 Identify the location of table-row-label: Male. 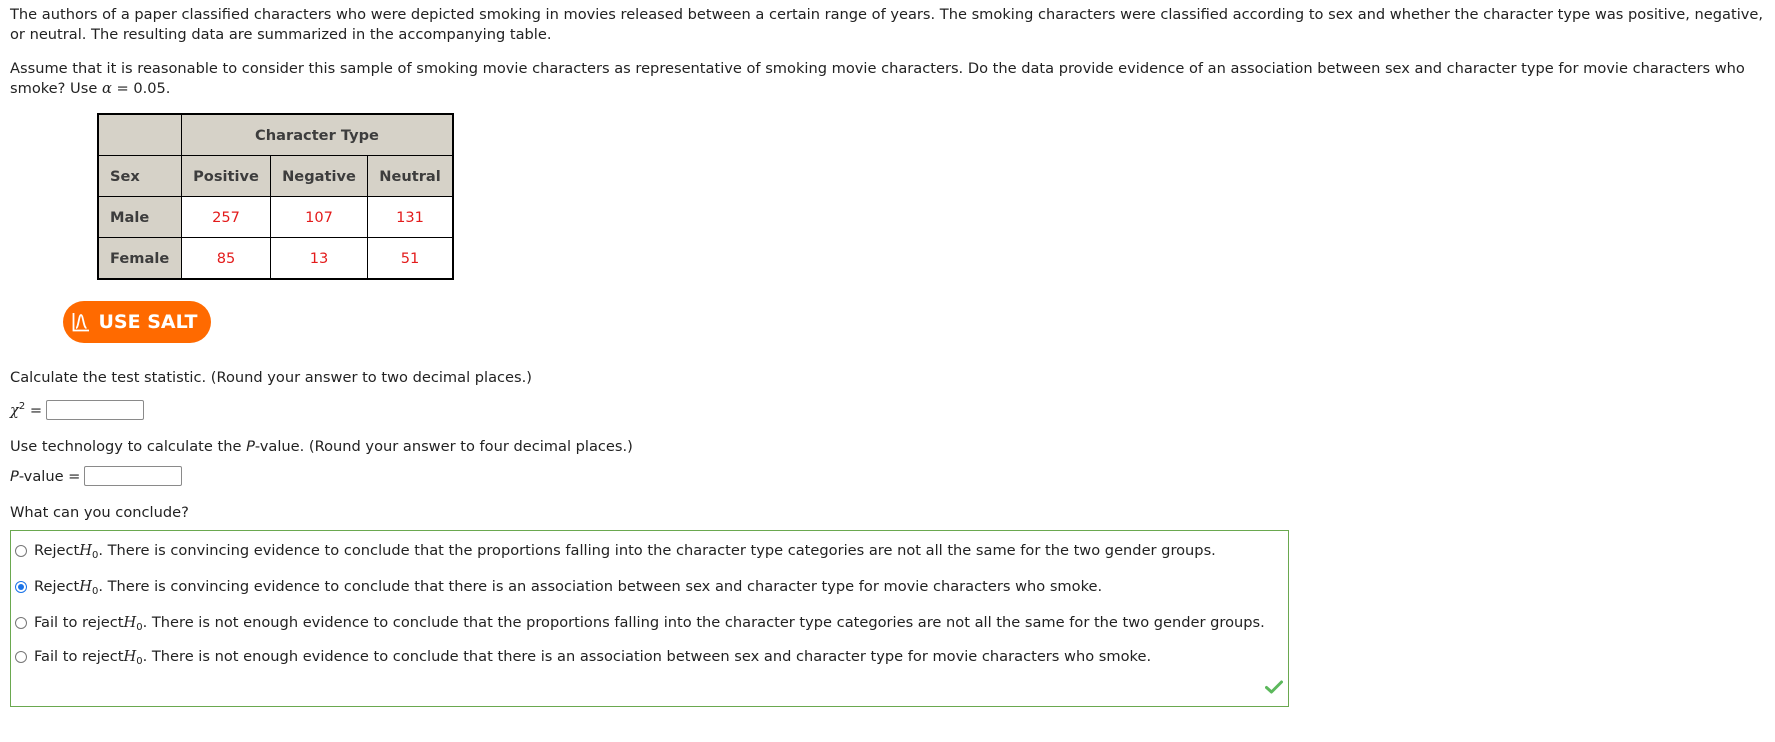
(139, 217).